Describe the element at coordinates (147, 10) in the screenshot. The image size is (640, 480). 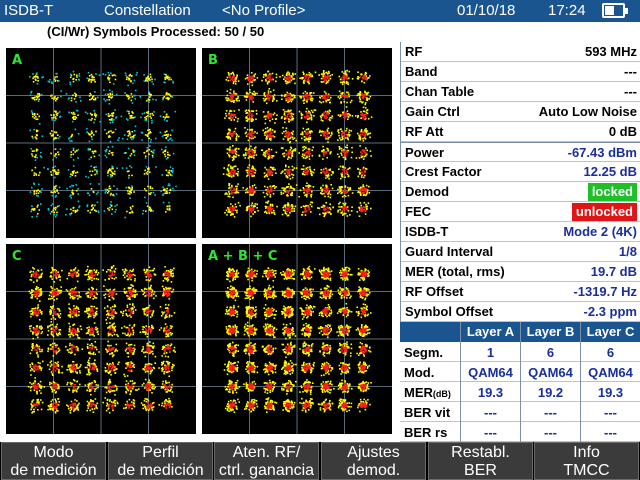
I see `mode-label: Constellation` at that location.